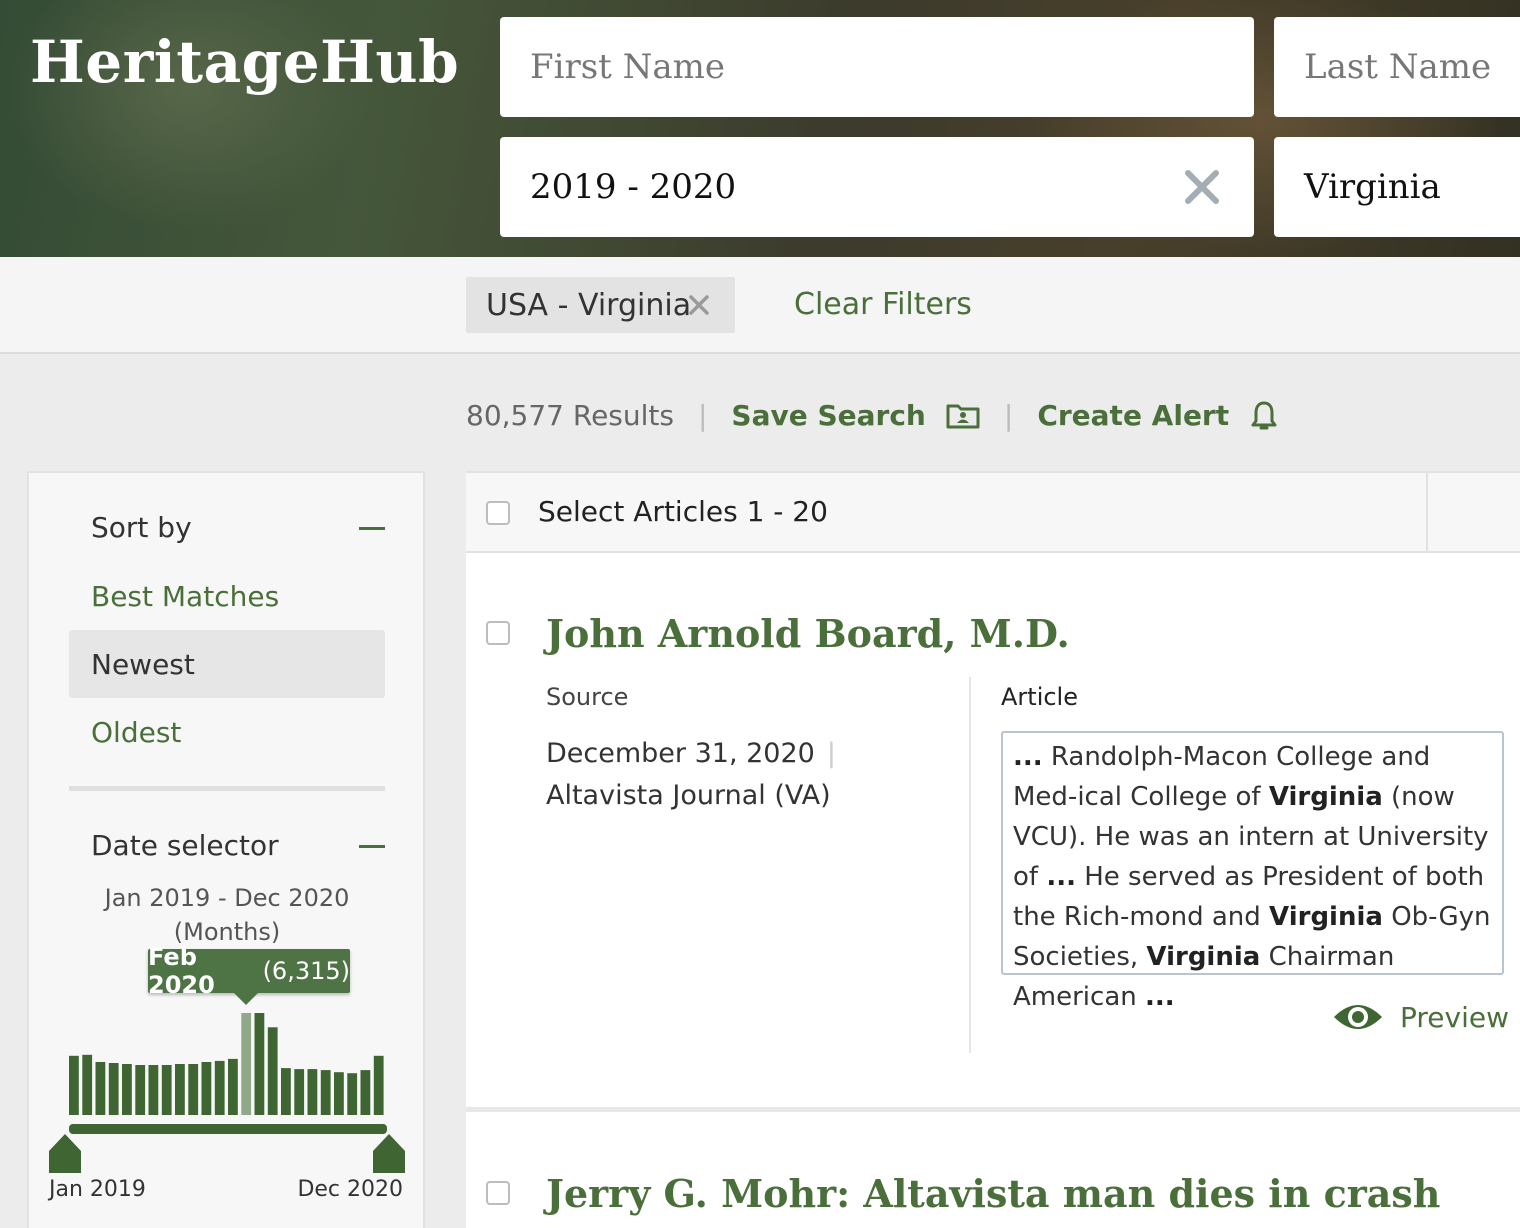 This screenshot has width=1520, height=1228. I want to click on sort-by-title: Sort by, so click(141, 527).